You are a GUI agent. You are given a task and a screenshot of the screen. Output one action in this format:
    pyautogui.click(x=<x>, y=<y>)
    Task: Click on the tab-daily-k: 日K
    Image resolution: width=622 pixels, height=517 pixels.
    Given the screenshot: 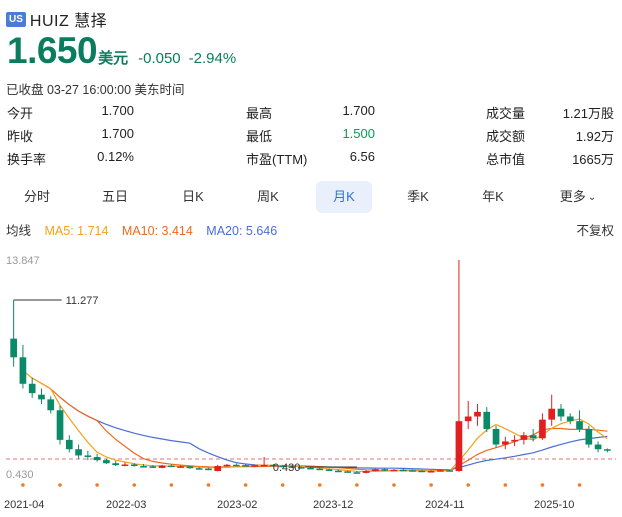 What is the action you would take?
    pyautogui.click(x=193, y=197)
    